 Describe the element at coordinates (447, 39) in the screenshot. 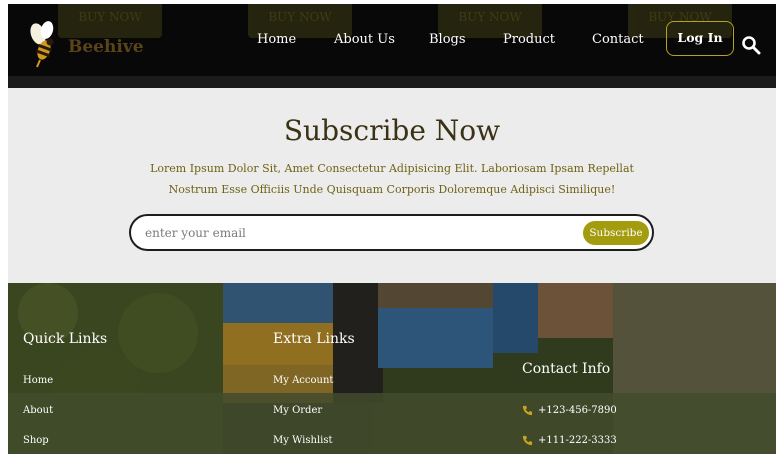

I see `nav-link-blogs: Blogs` at that location.